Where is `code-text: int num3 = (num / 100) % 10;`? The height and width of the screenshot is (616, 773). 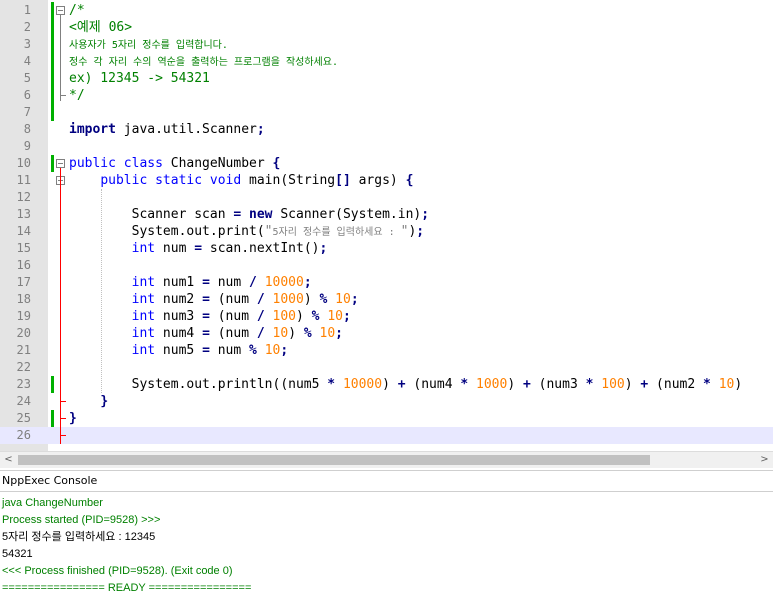 code-text: int num3 = (num / 100) % 10; is located at coordinates (210, 316).